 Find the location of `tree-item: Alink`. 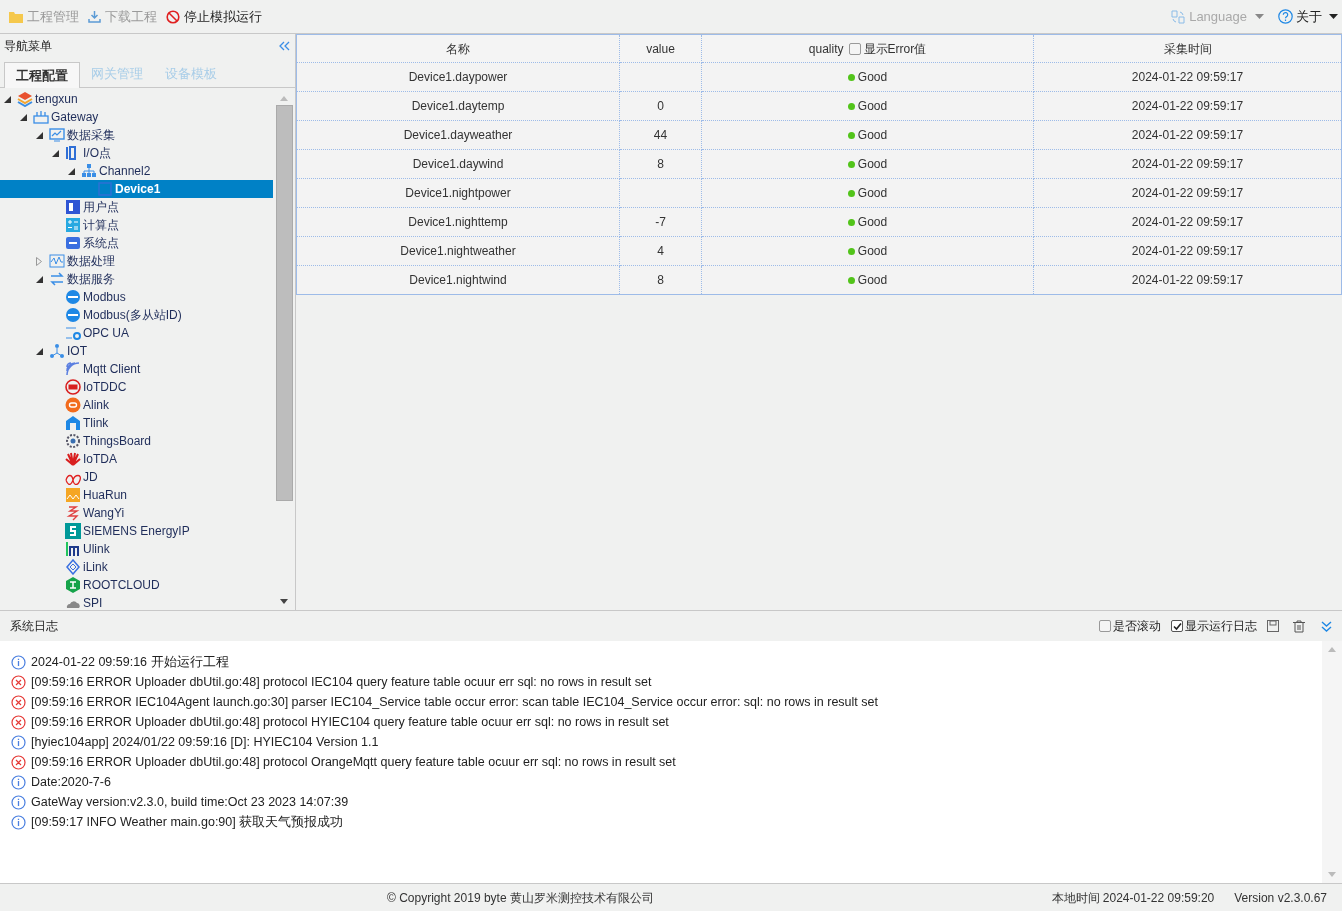

tree-item: Alink is located at coordinates (136, 405).